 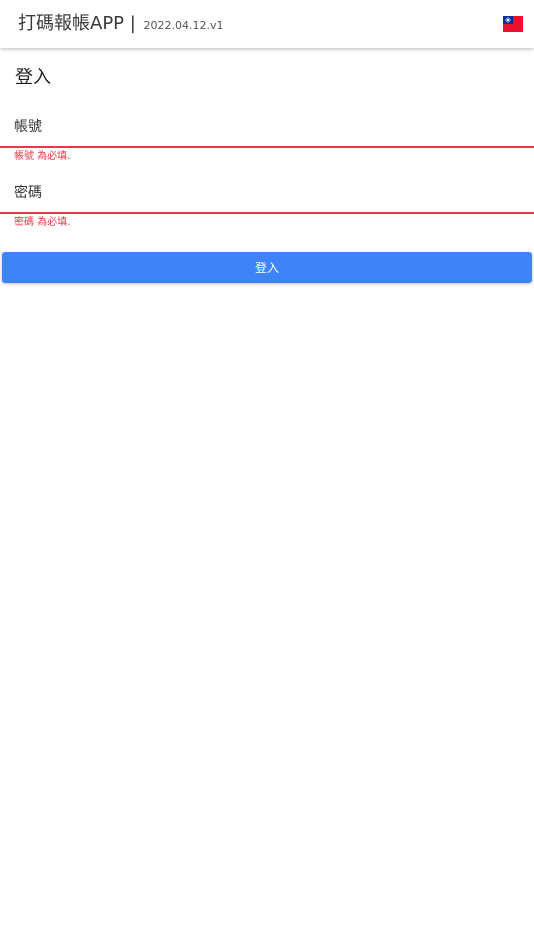 I want to click on password-input, so click(x=267, y=194).